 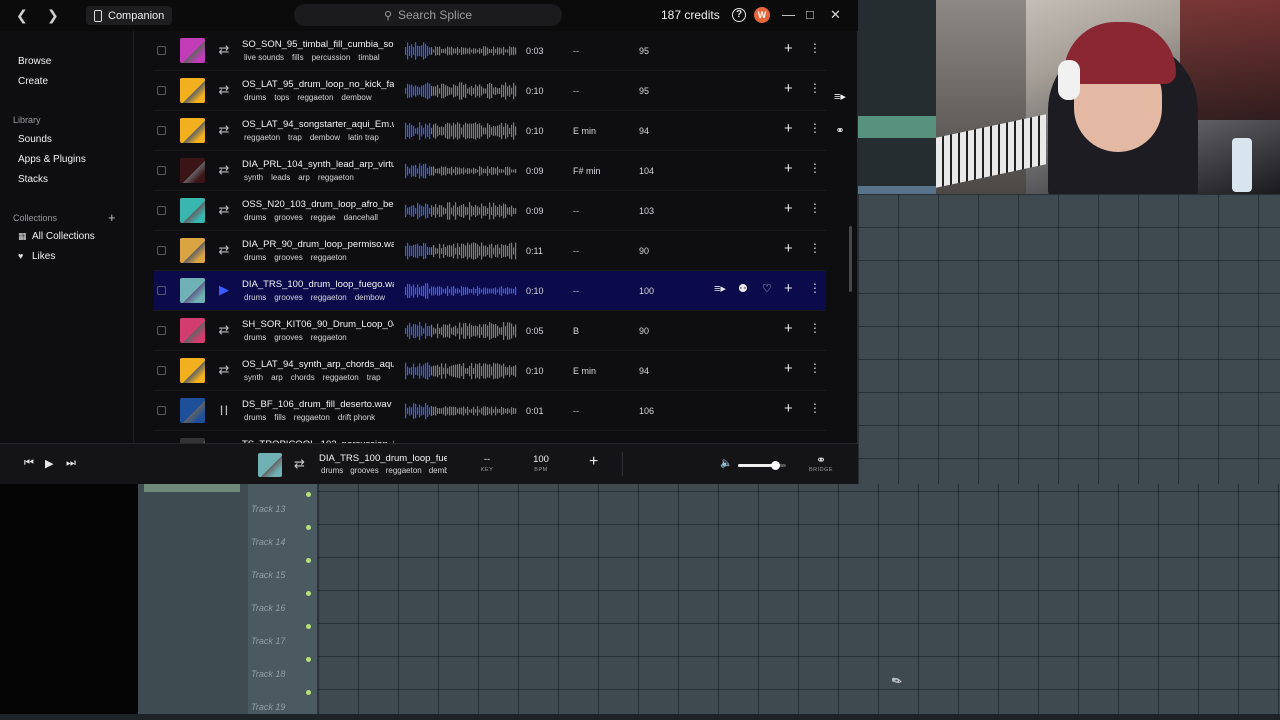 What do you see at coordinates (364, 470) in the screenshot?
I see `player-tag: grooves` at bounding box center [364, 470].